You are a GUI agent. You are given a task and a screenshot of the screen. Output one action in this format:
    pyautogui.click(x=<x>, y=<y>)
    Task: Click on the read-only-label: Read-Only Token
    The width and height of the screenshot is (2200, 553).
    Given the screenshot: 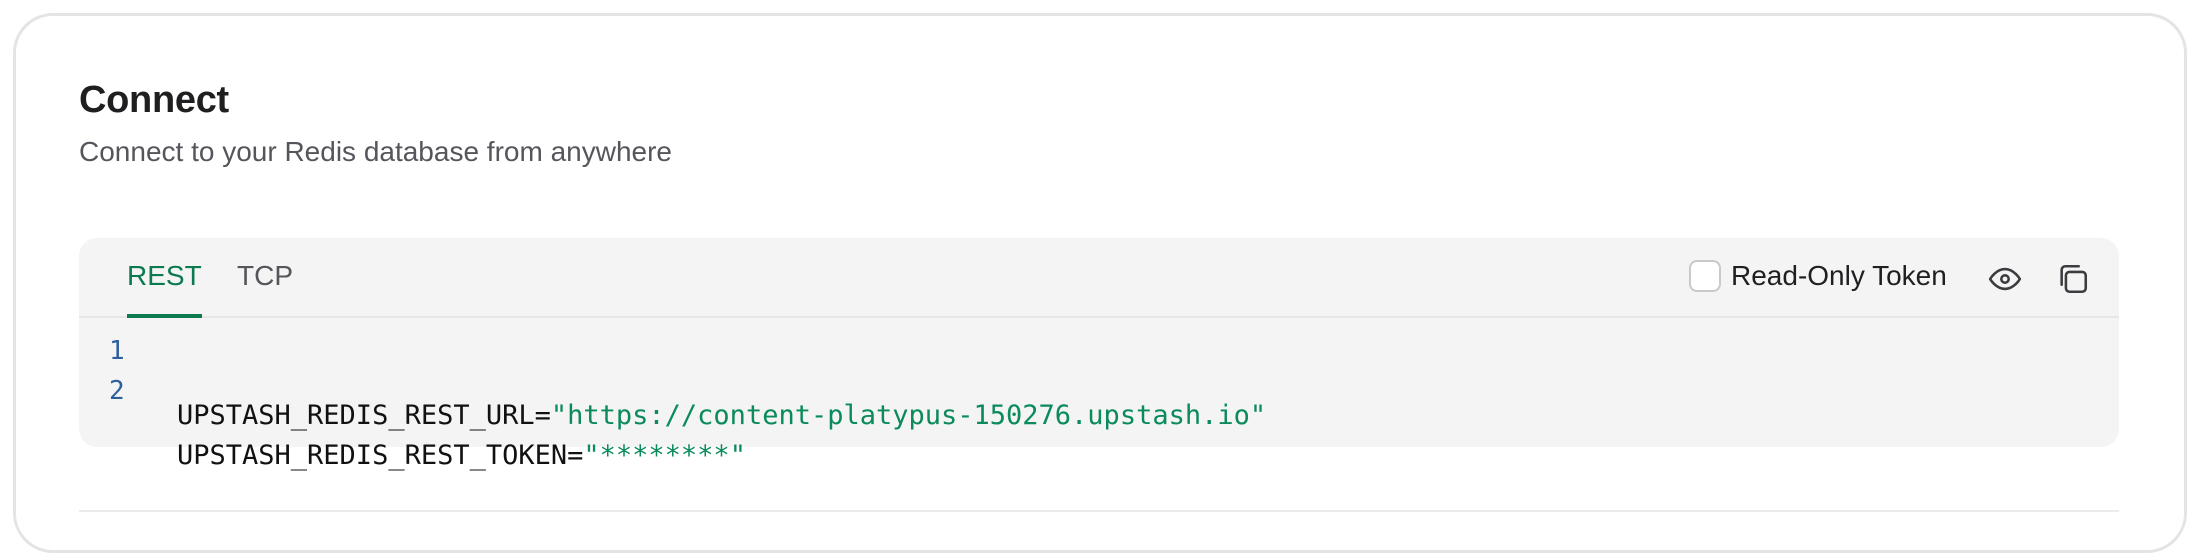 What is the action you would take?
    pyautogui.click(x=1839, y=275)
    